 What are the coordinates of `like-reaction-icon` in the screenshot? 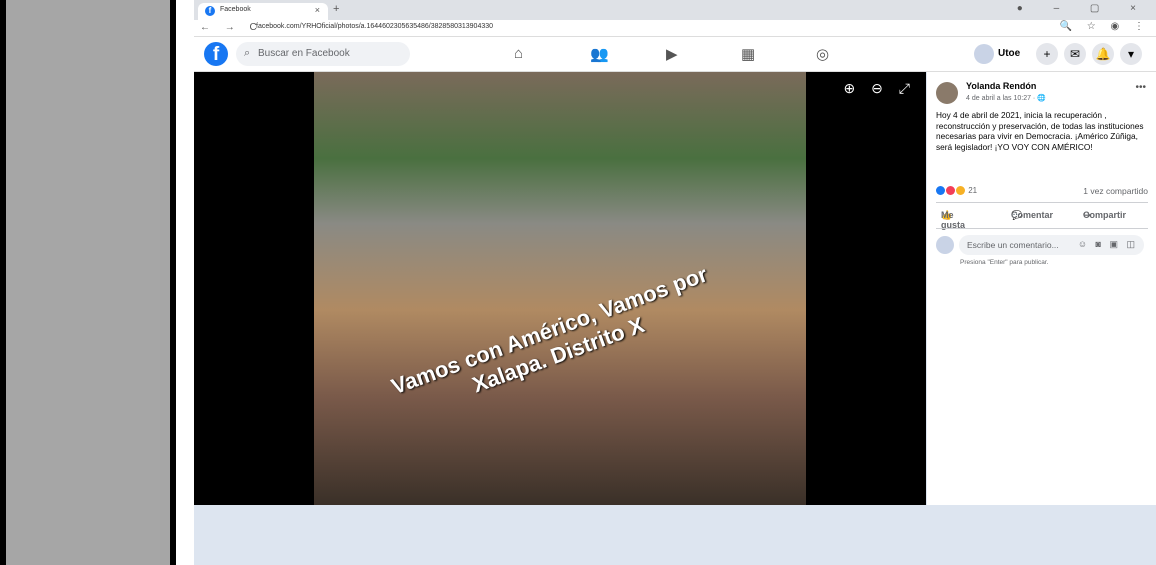 It's located at (940, 191).